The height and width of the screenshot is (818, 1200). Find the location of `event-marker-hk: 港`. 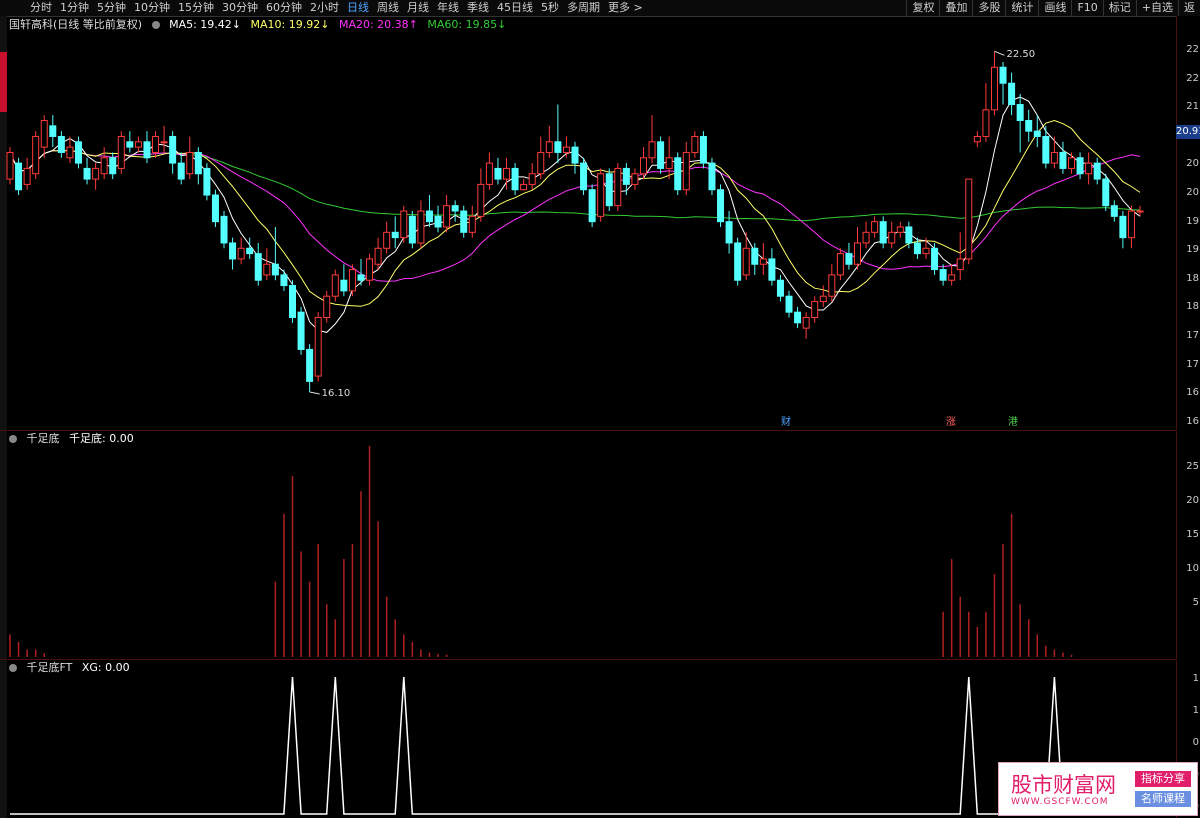

event-marker-hk: 港 is located at coordinates (1013, 423).